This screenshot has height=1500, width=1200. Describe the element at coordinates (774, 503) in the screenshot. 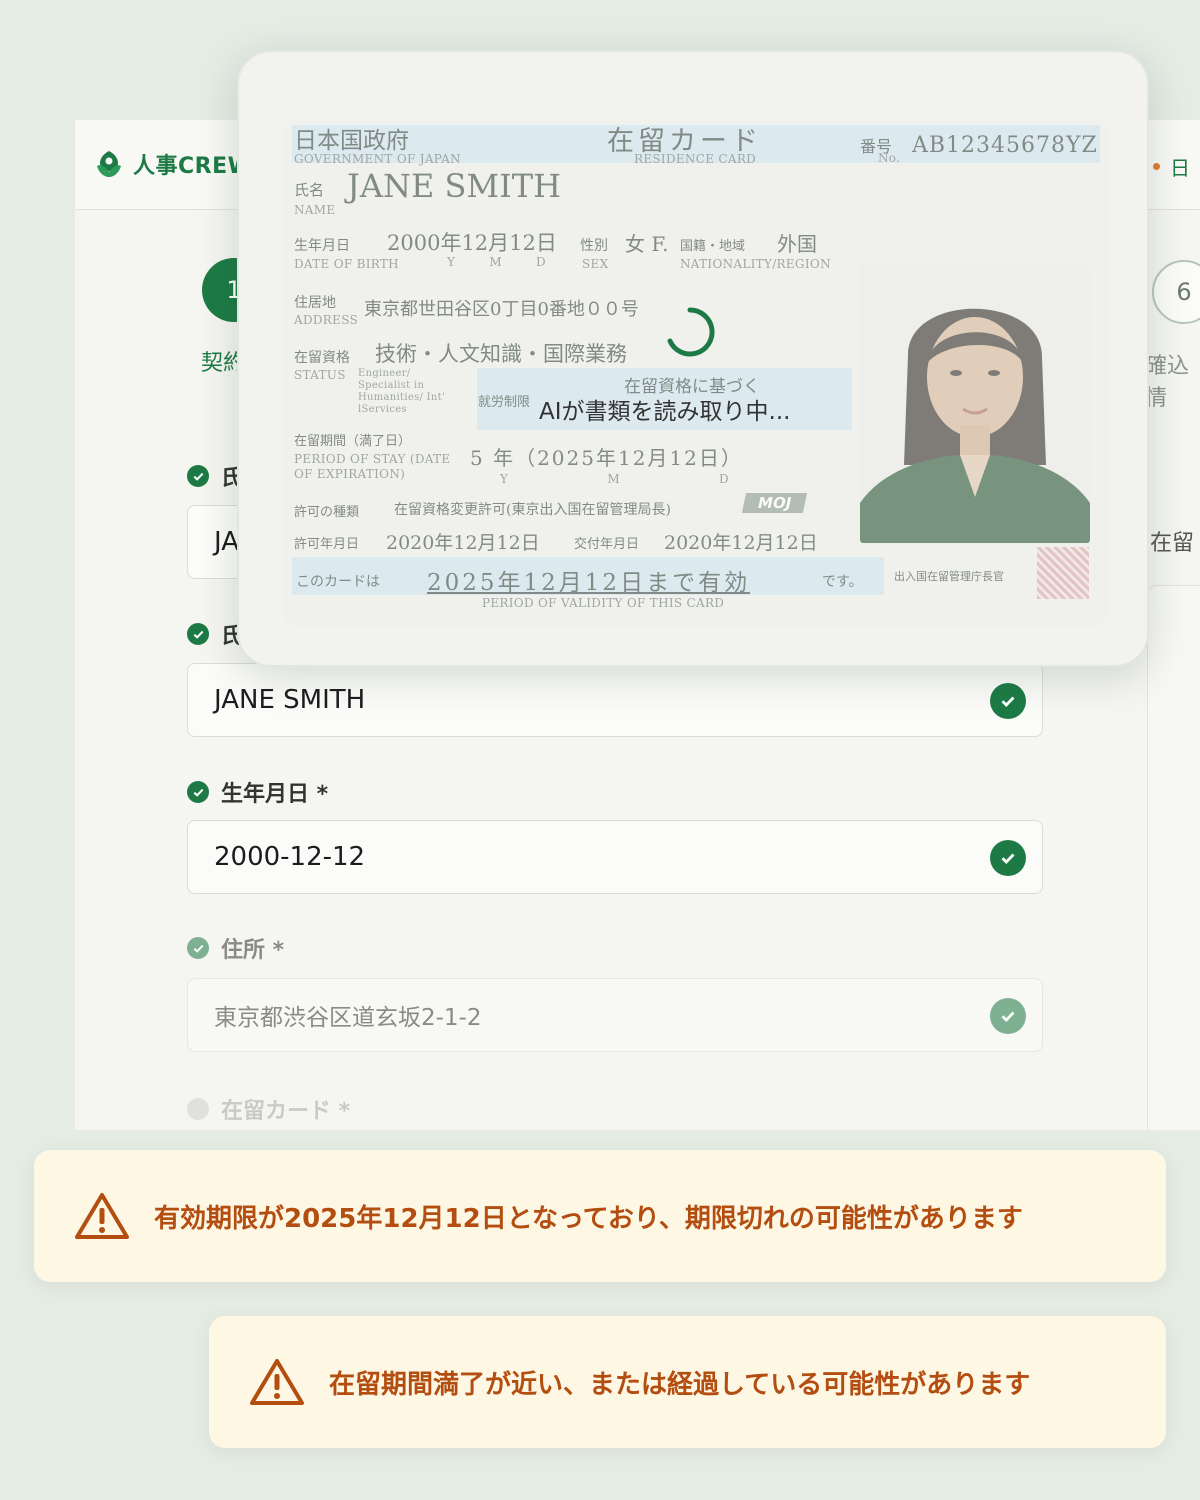

I see `moj-logo: MOJ` at that location.